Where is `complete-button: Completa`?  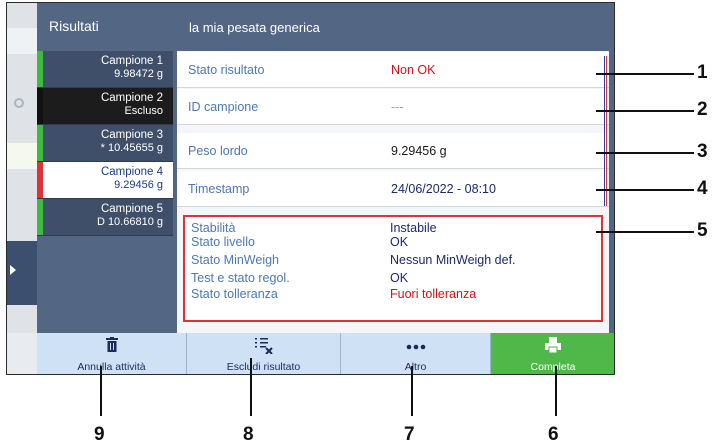 complete-button: Completa is located at coordinates (552, 353).